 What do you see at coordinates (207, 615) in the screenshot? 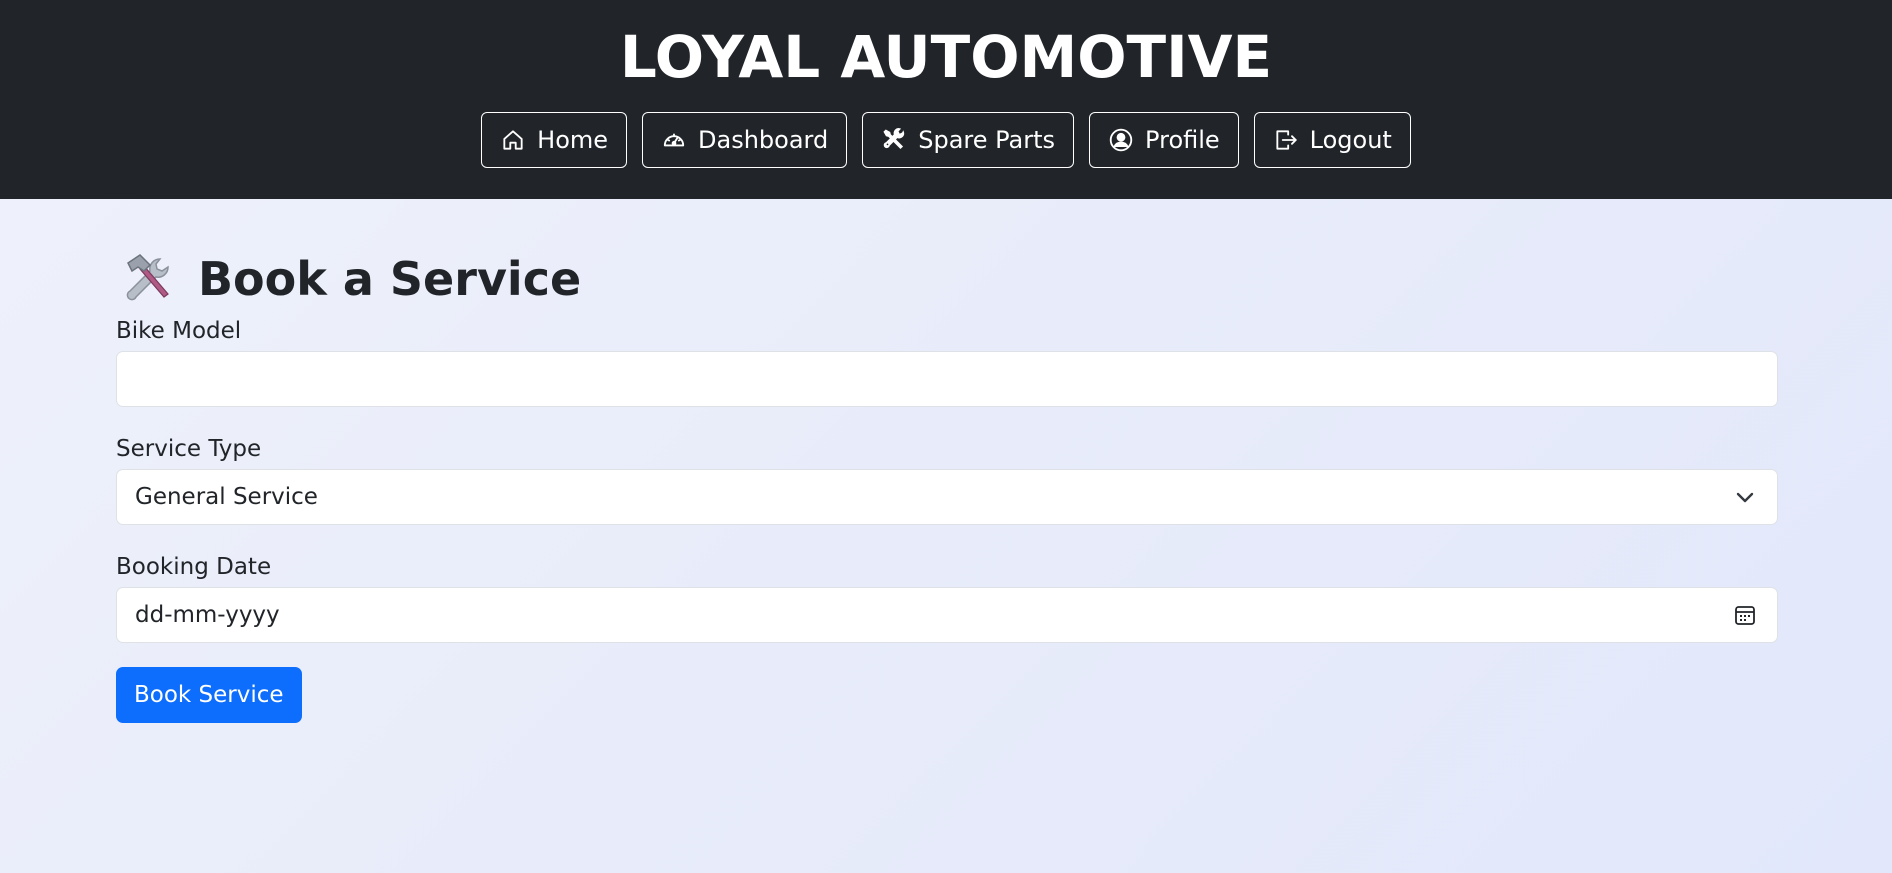
I see `booking-date-placeholder: dd-mm-yyyy` at bounding box center [207, 615].